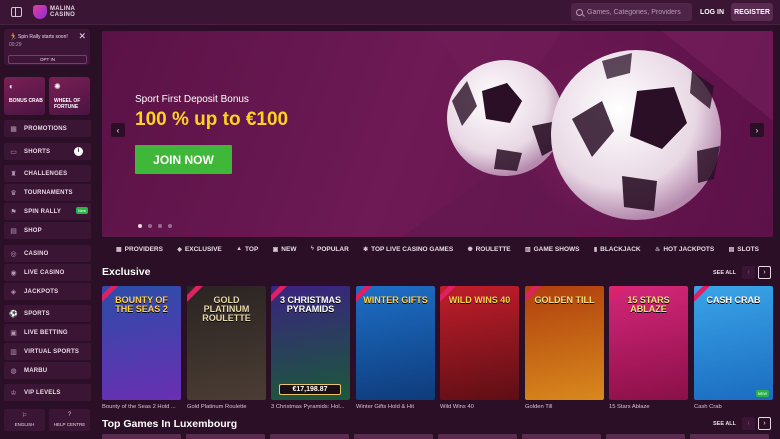  Describe the element at coordinates (310, 389) in the screenshot. I see `jackpot-amount: €17,198.87` at that location.